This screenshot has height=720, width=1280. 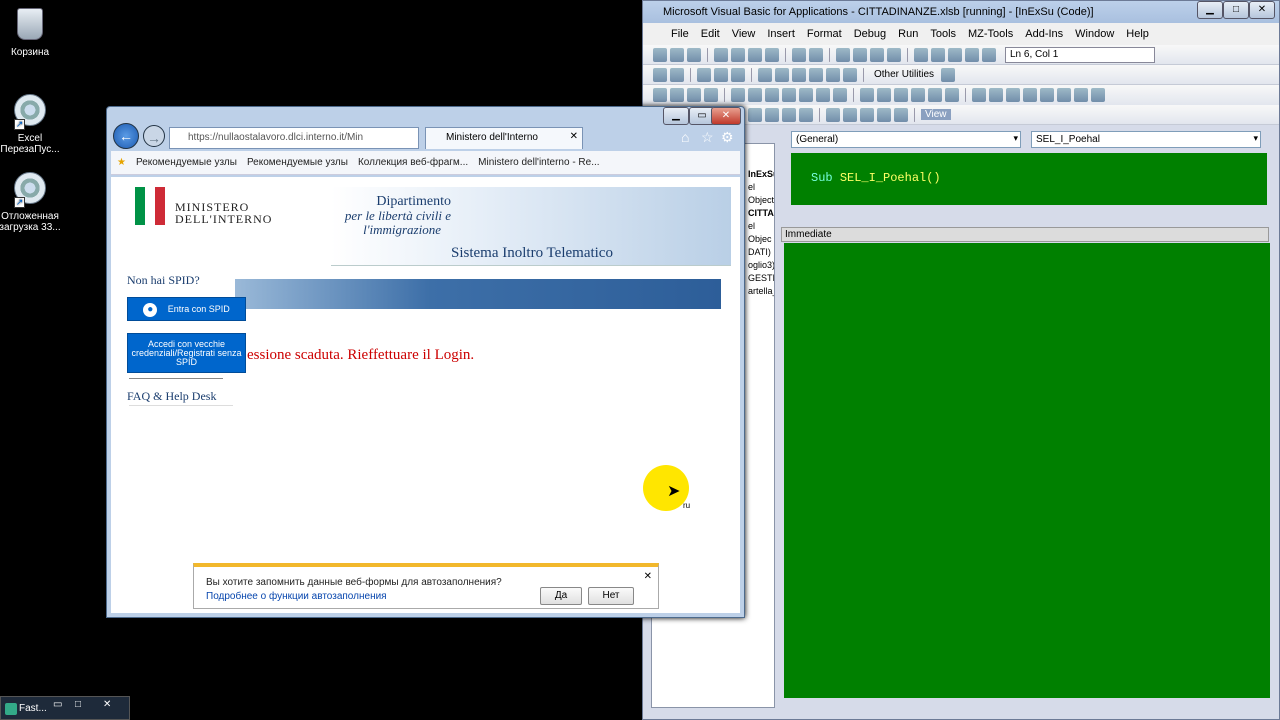 What do you see at coordinates (660, 54) in the screenshot?
I see `excel-icon` at bounding box center [660, 54].